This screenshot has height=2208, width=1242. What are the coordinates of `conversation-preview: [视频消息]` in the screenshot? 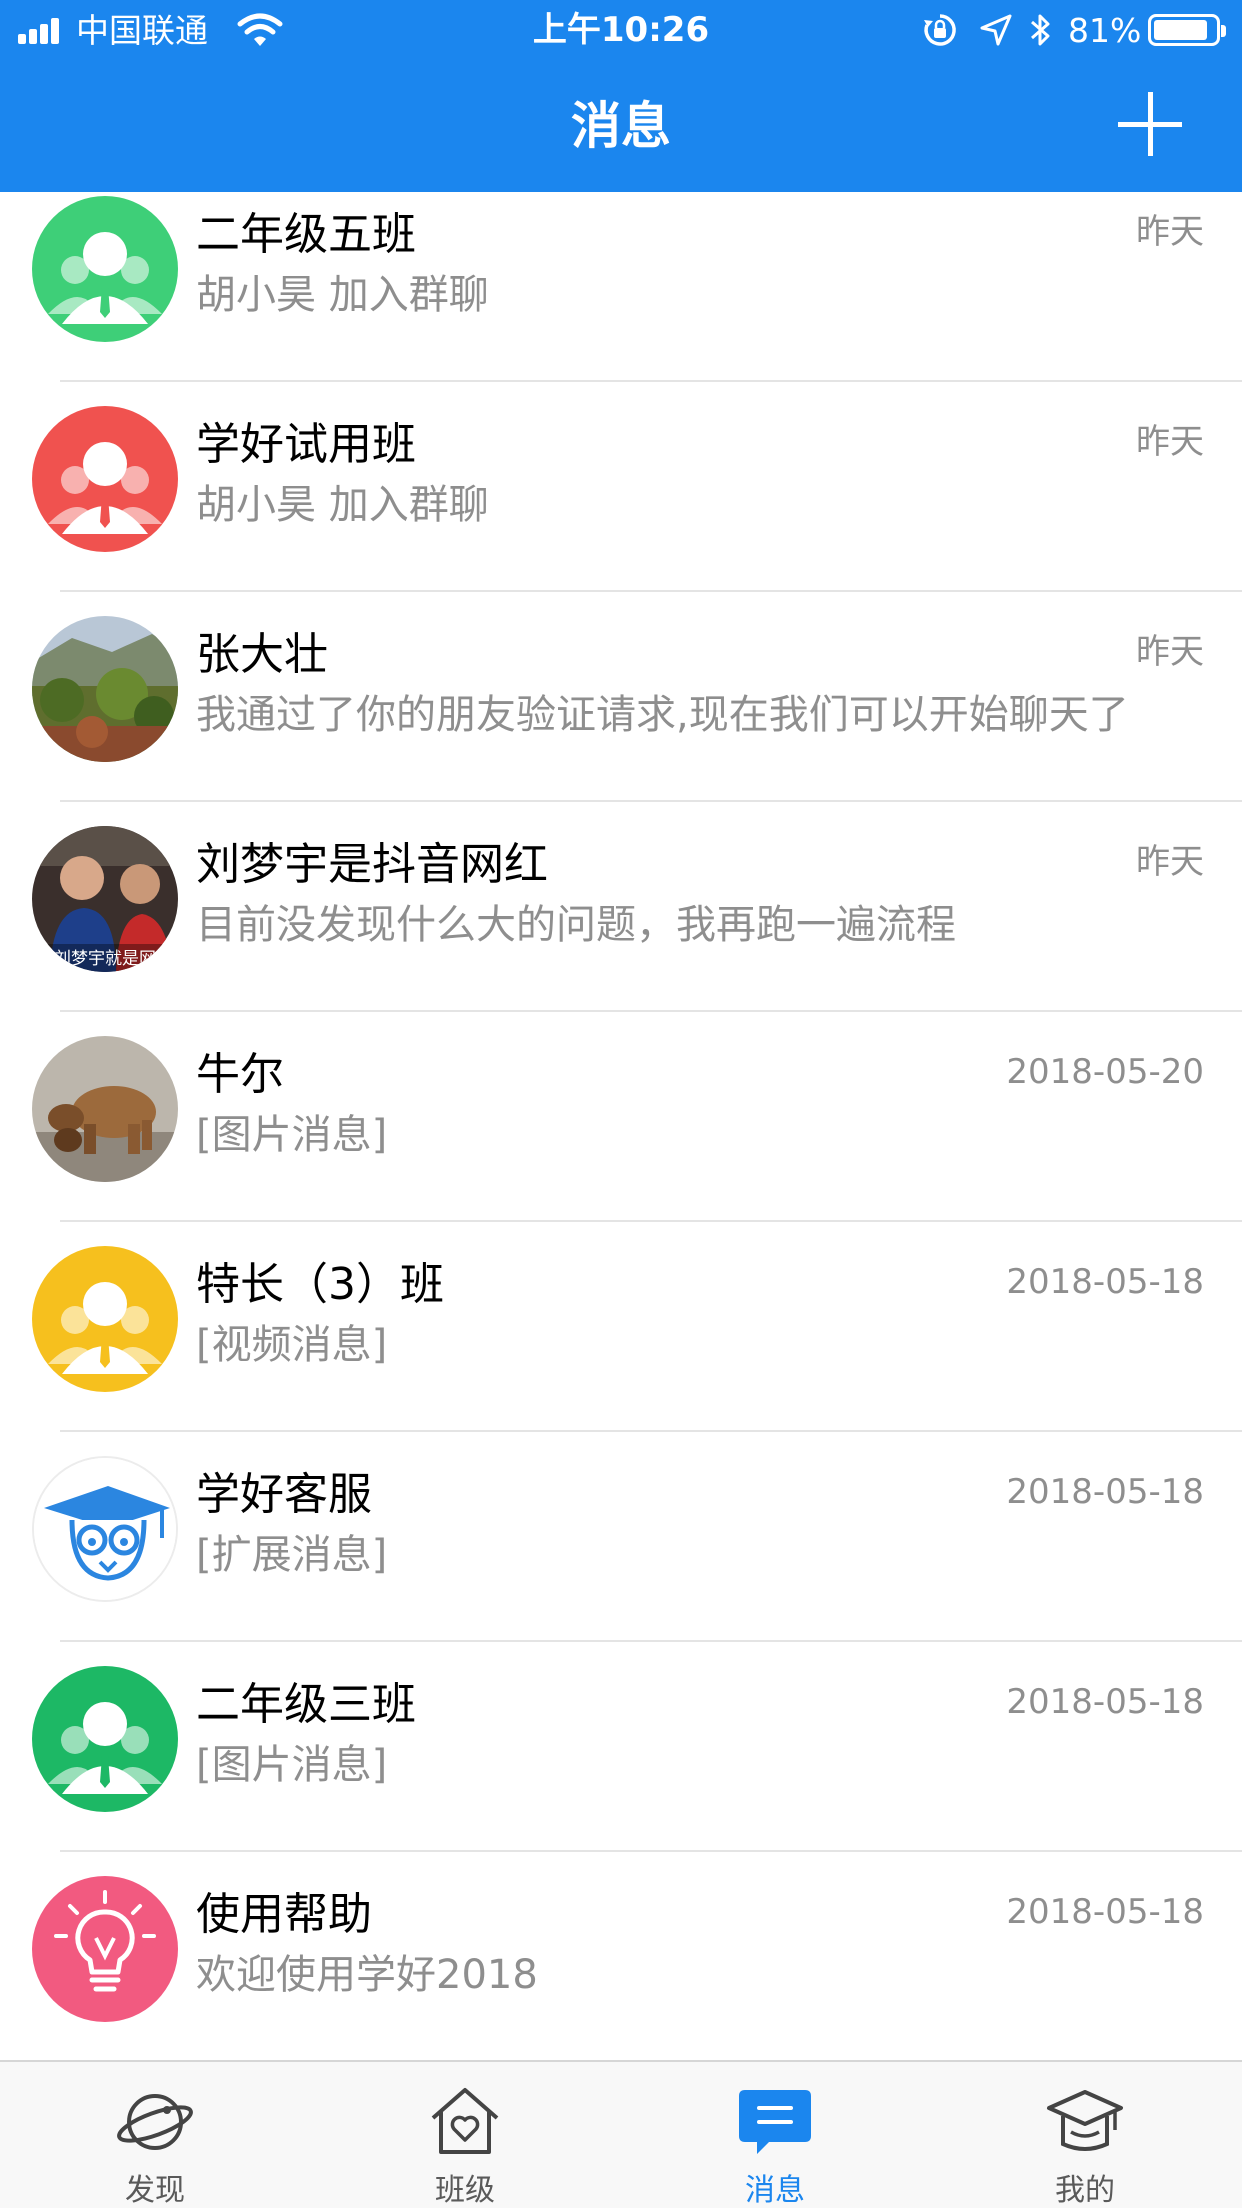 It's located at (292, 1345).